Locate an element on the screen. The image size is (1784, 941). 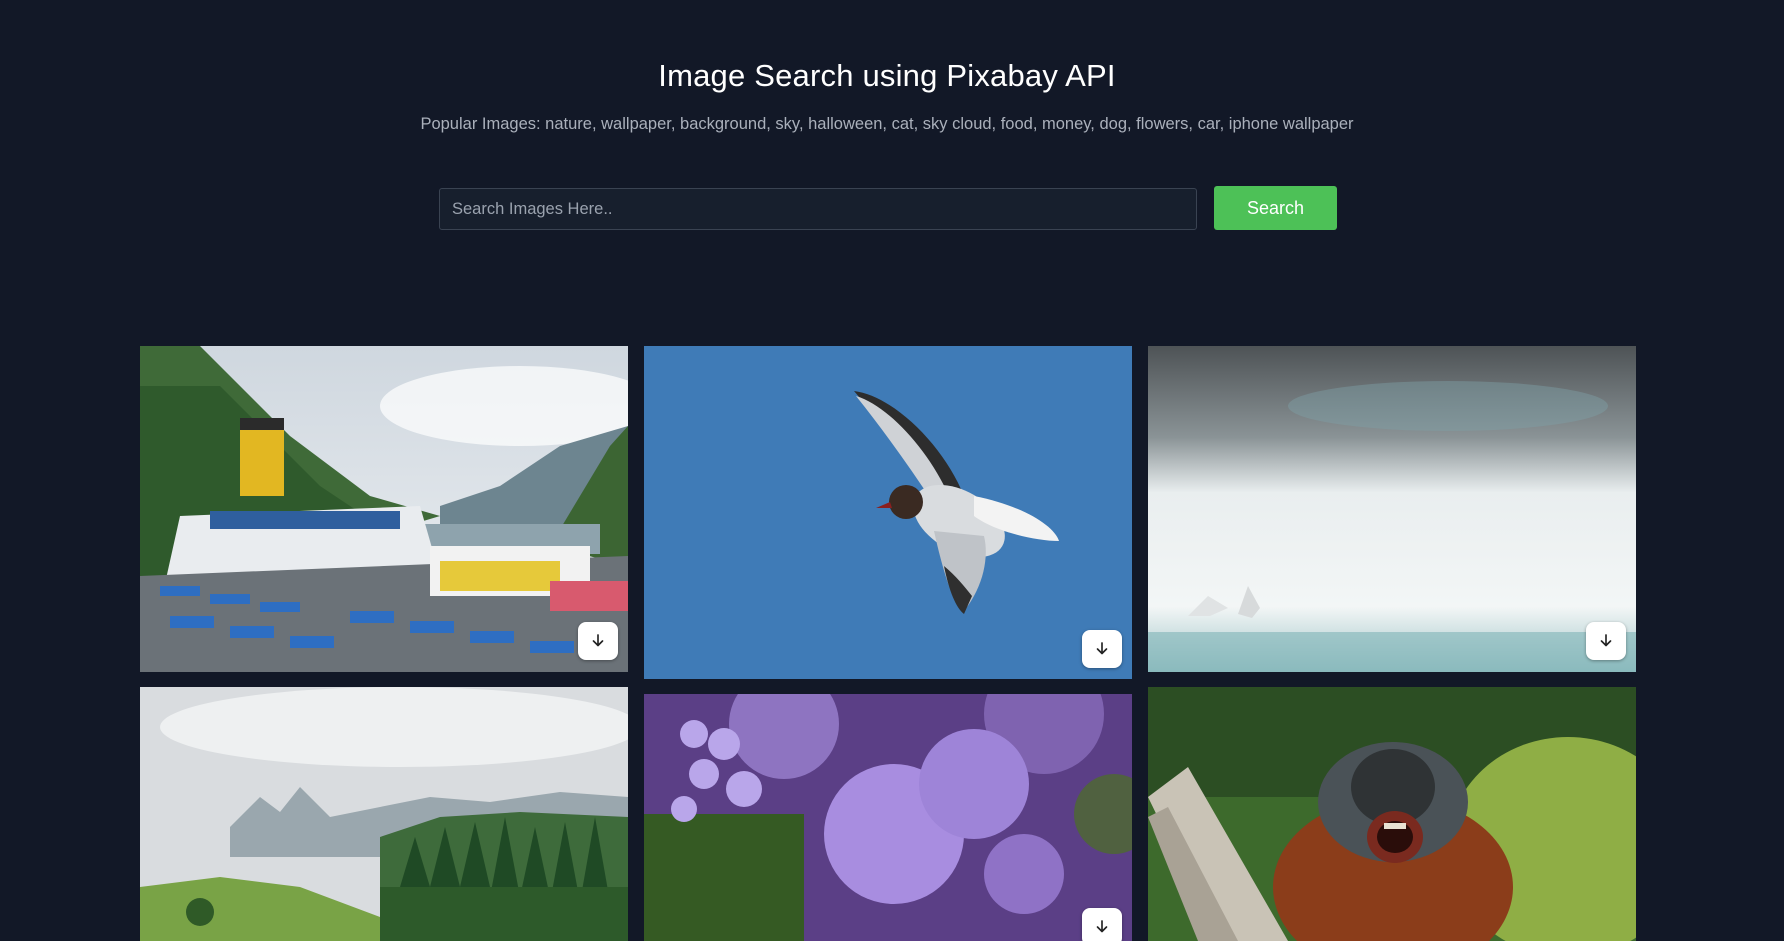
search-button: Search is located at coordinates (1275, 208).